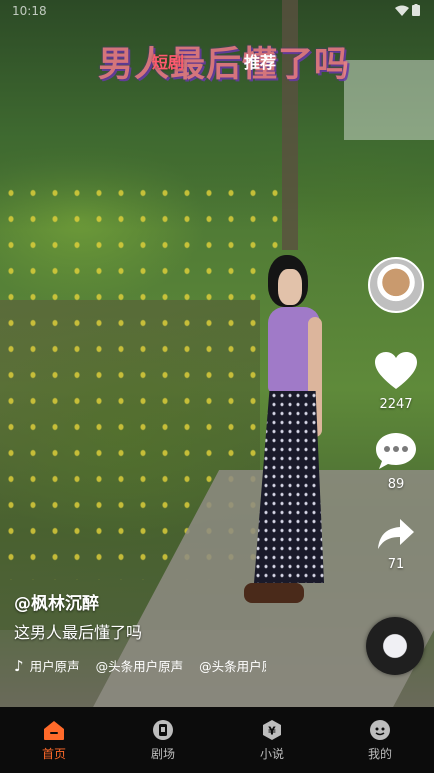 The image size is (434, 773). What do you see at coordinates (401, 10) in the screenshot?
I see `wifi-icon` at bounding box center [401, 10].